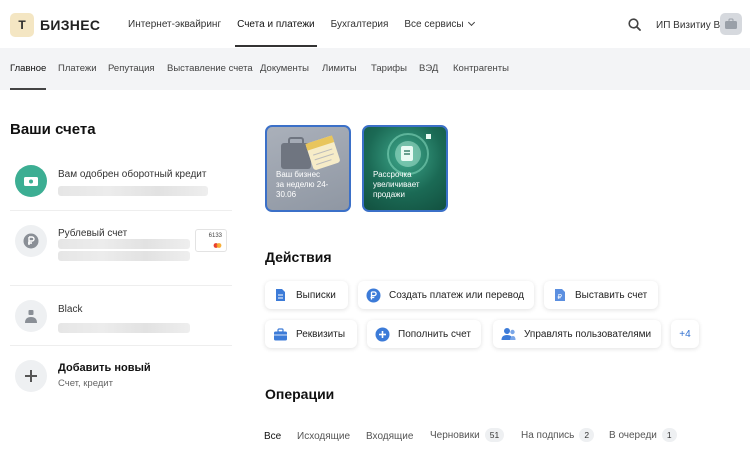 This screenshot has height=460, width=750. I want to click on account-ruble-amount, so click(124, 244).